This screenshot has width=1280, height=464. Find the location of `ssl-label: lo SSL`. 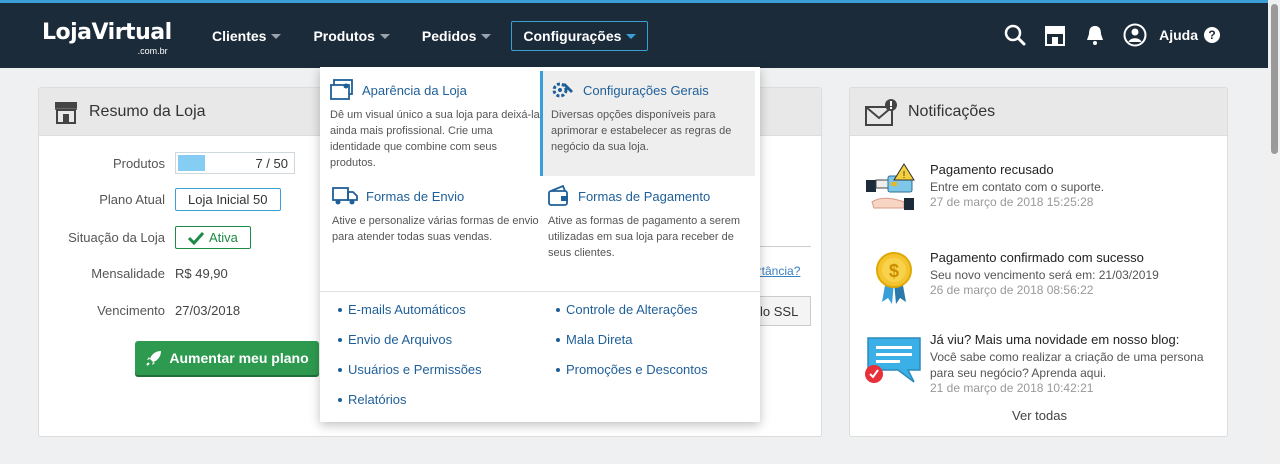

ssl-label: lo SSL is located at coordinates (779, 311).